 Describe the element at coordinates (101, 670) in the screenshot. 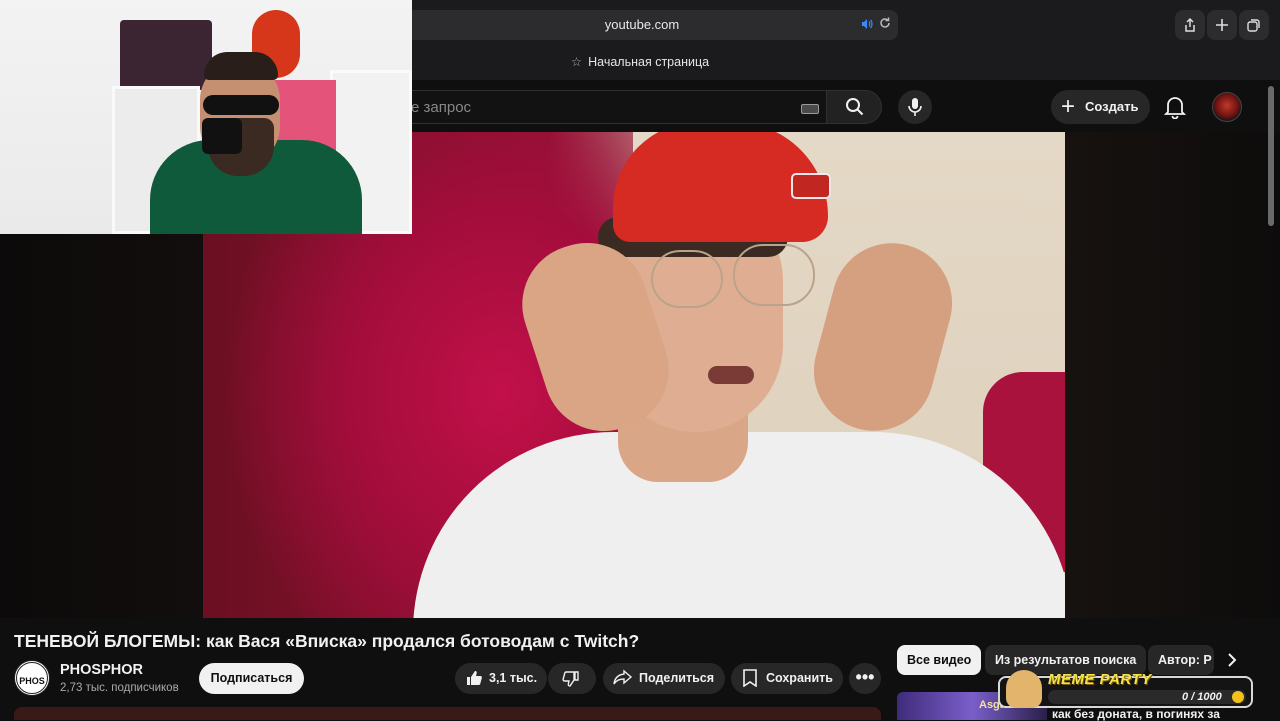

I see `channel-name: PHOSPHOR` at that location.